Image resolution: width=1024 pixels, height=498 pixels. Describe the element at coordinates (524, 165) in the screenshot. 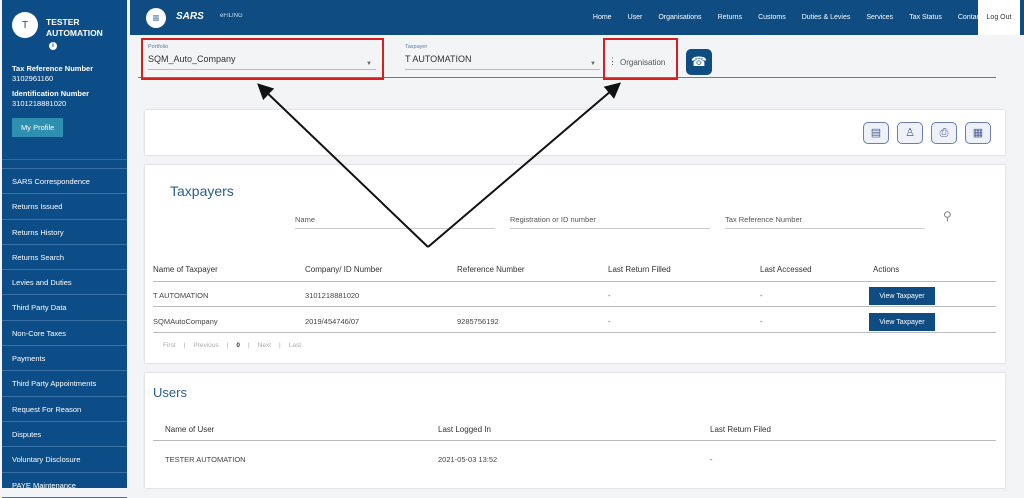

I see `arrow-to-organisation` at that location.